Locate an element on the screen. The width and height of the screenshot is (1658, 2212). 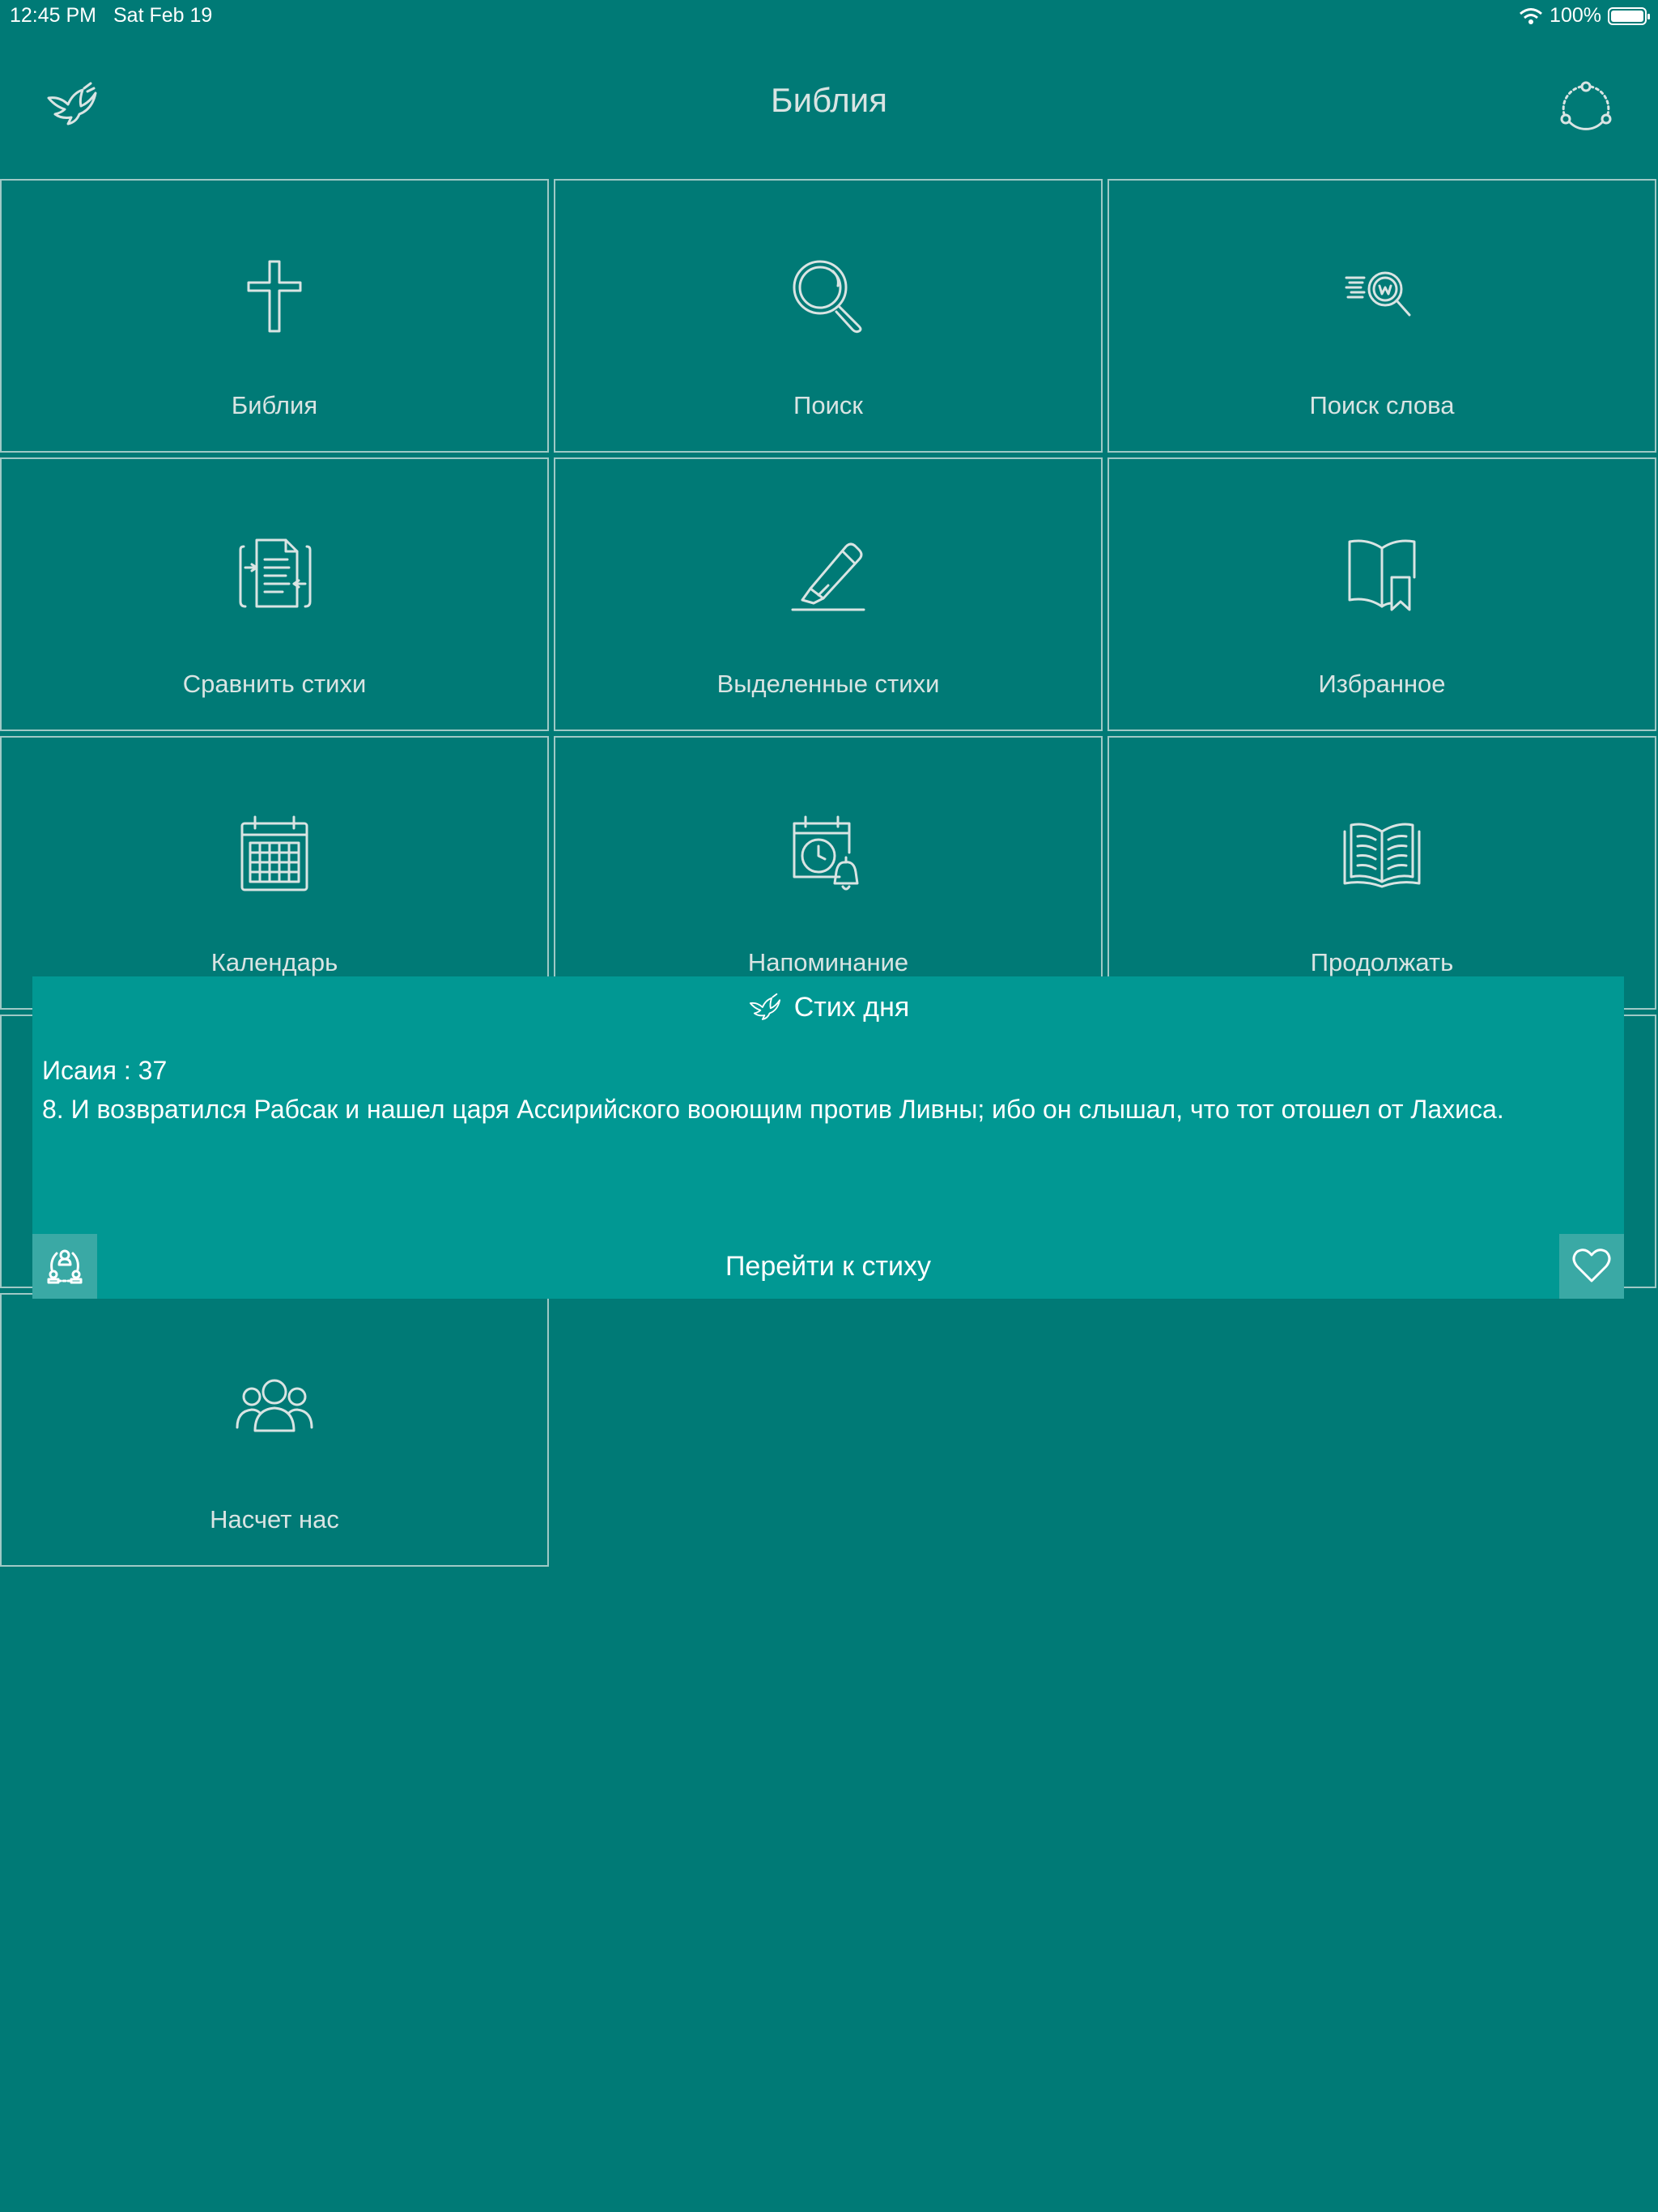
calendar-icon is located at coordinates (274, 852).